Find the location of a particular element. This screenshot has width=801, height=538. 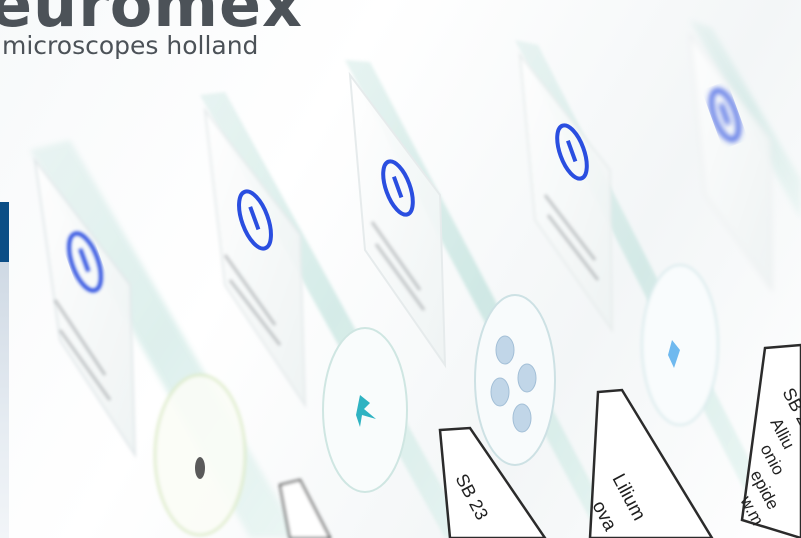

brand-logo: euromex microscopes holland is located at coordinates (151, 30).